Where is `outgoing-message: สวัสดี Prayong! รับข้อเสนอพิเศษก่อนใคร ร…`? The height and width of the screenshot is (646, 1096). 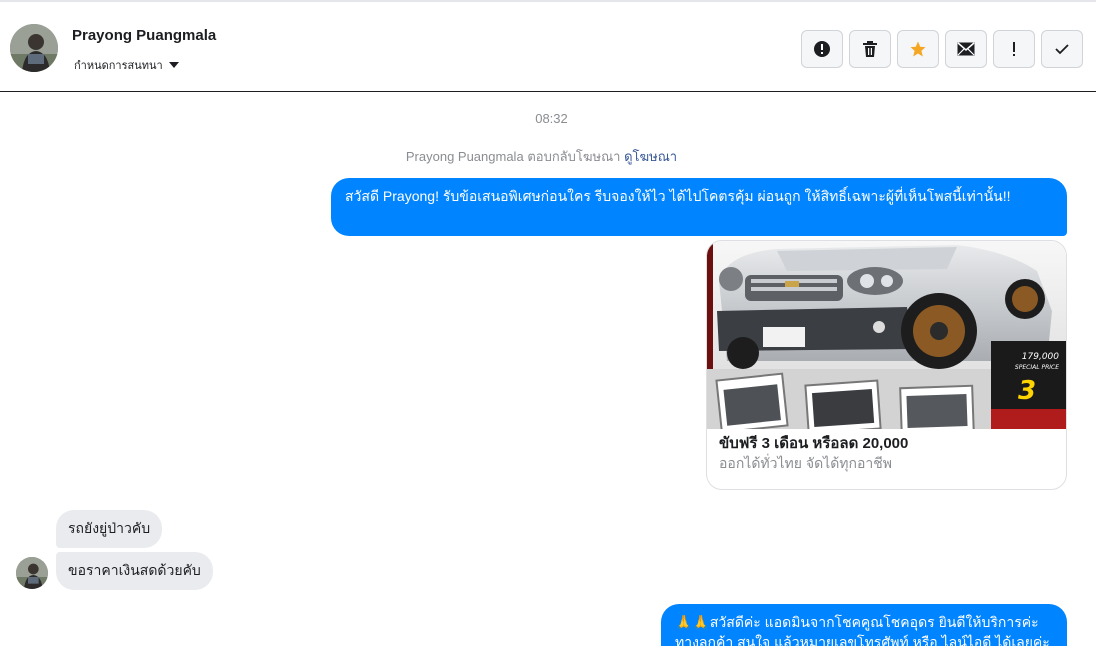 outgoing-message: สวัสดี Prayong! รับข้อเสนอพิเศษก่อนใคร ร… is located at coordinates (699, 207).